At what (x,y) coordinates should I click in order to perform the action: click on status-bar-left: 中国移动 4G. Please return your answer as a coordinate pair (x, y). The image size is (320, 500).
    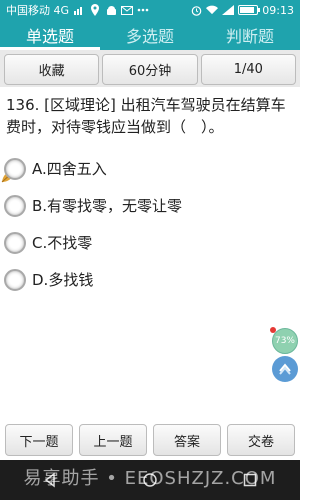
    Looking at the image, I should click on (77, 10).